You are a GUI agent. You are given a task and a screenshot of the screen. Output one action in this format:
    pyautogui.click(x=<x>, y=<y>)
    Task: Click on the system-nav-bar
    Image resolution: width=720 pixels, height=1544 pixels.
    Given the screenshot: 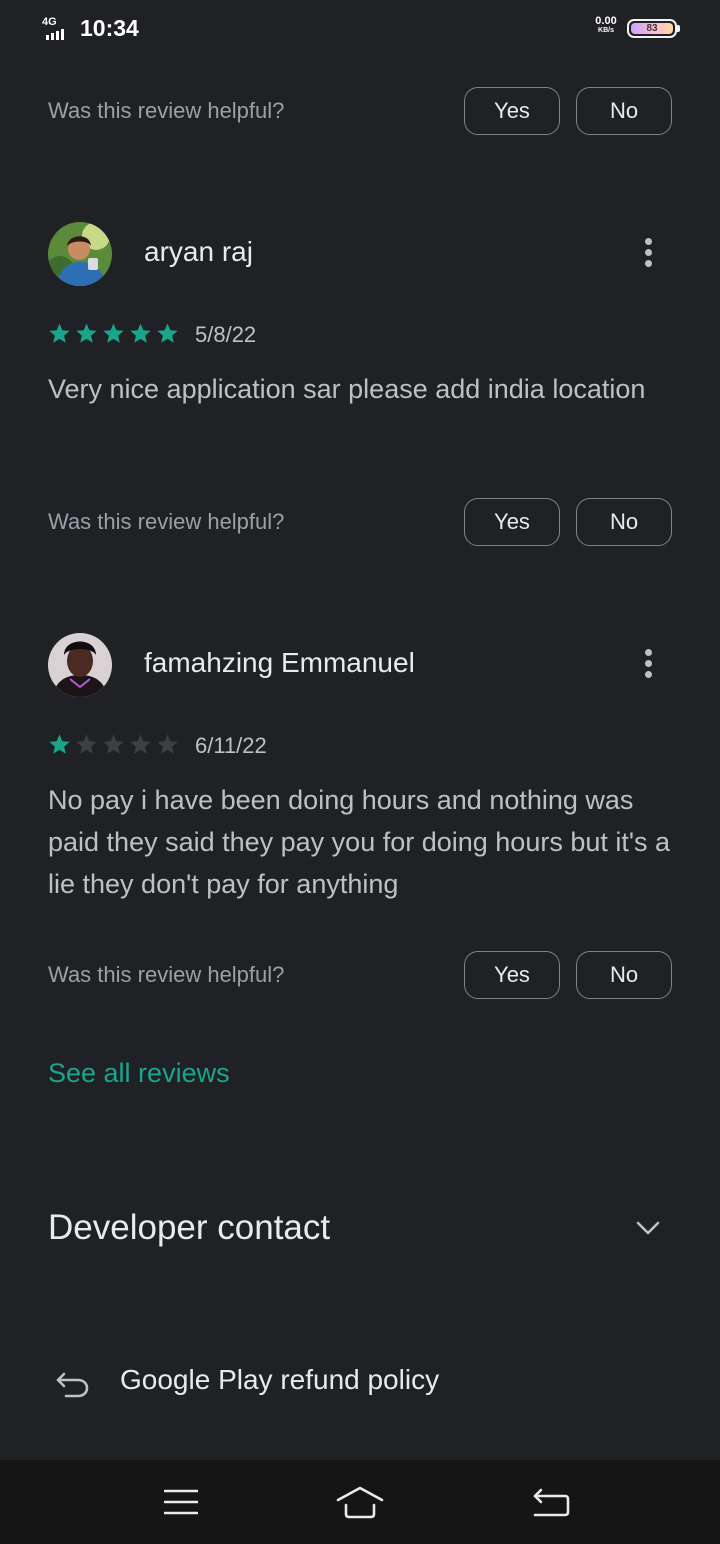 What is the action you would take?
    pyautogui.click(x=360, y=1502)
    